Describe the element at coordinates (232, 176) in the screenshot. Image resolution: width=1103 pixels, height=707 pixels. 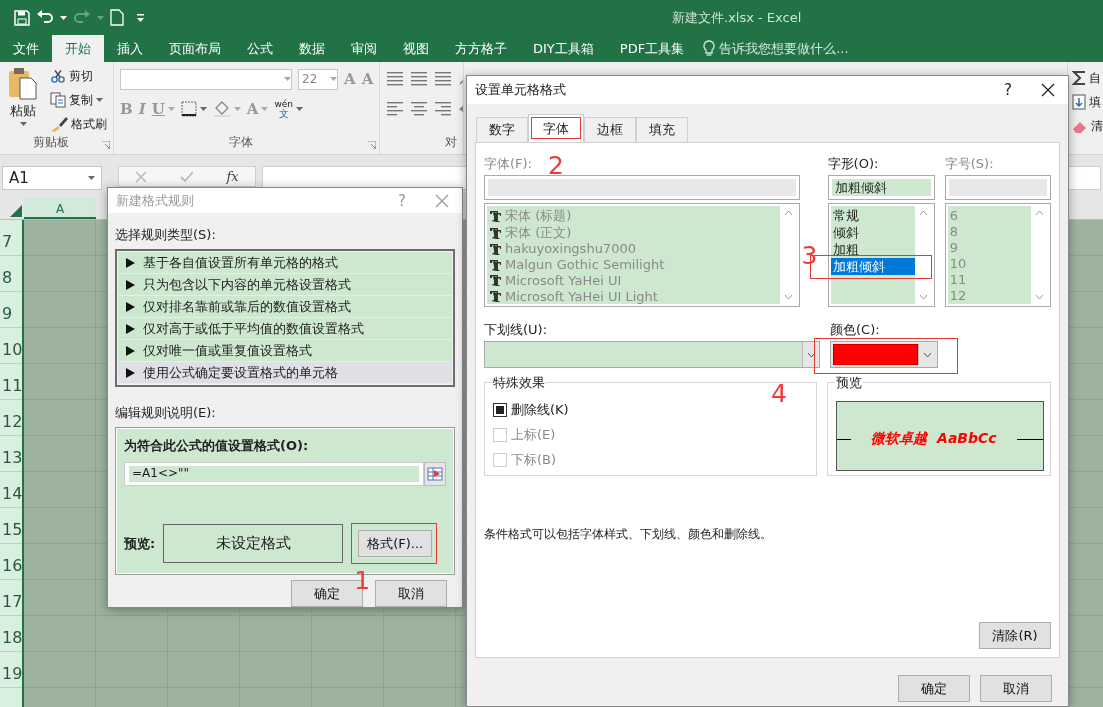
I see `insert-function-button: fx` at that location.